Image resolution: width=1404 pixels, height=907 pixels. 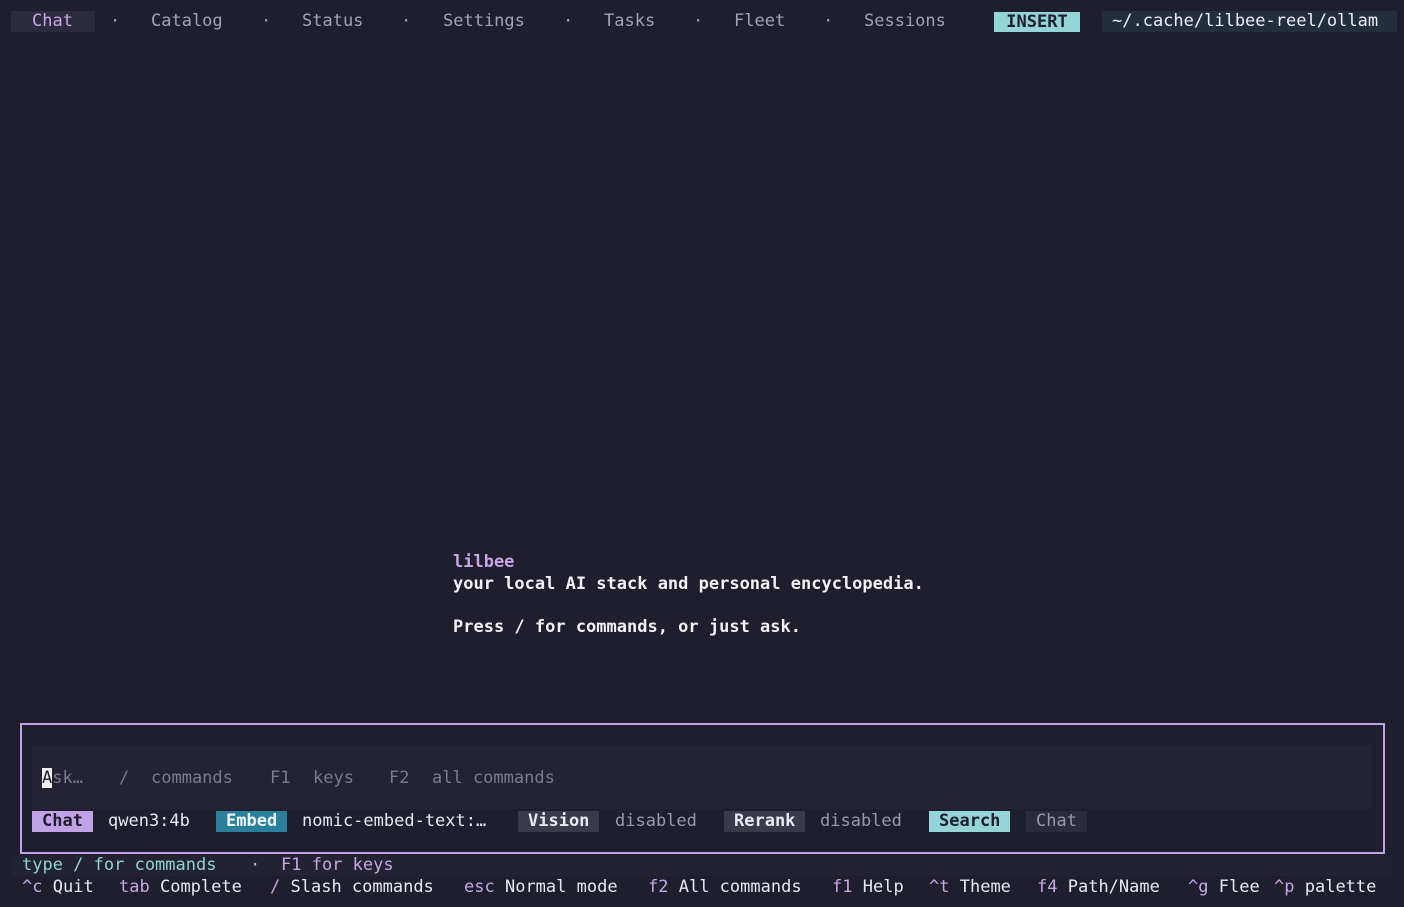 What do you see at coordinates (333, 778) in the screenshot?
I see `hint-keys: keys` at bounding box center [333, 778].